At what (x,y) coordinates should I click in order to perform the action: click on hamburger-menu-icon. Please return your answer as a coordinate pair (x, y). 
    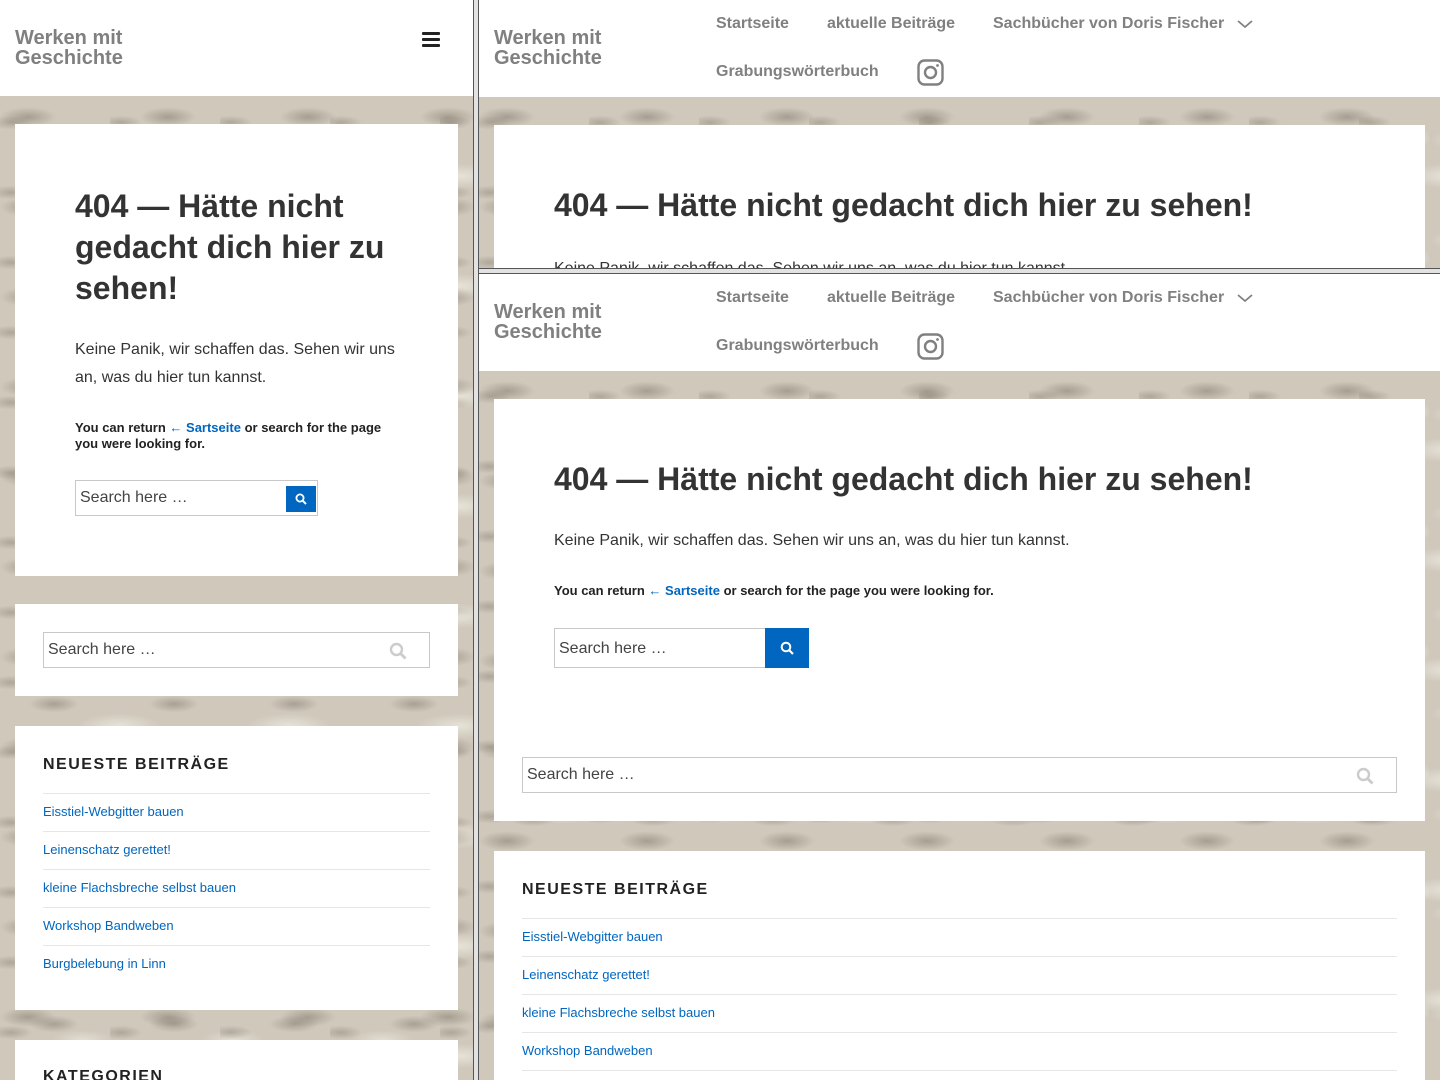
    Looking at the image, I should click on (431, 39).